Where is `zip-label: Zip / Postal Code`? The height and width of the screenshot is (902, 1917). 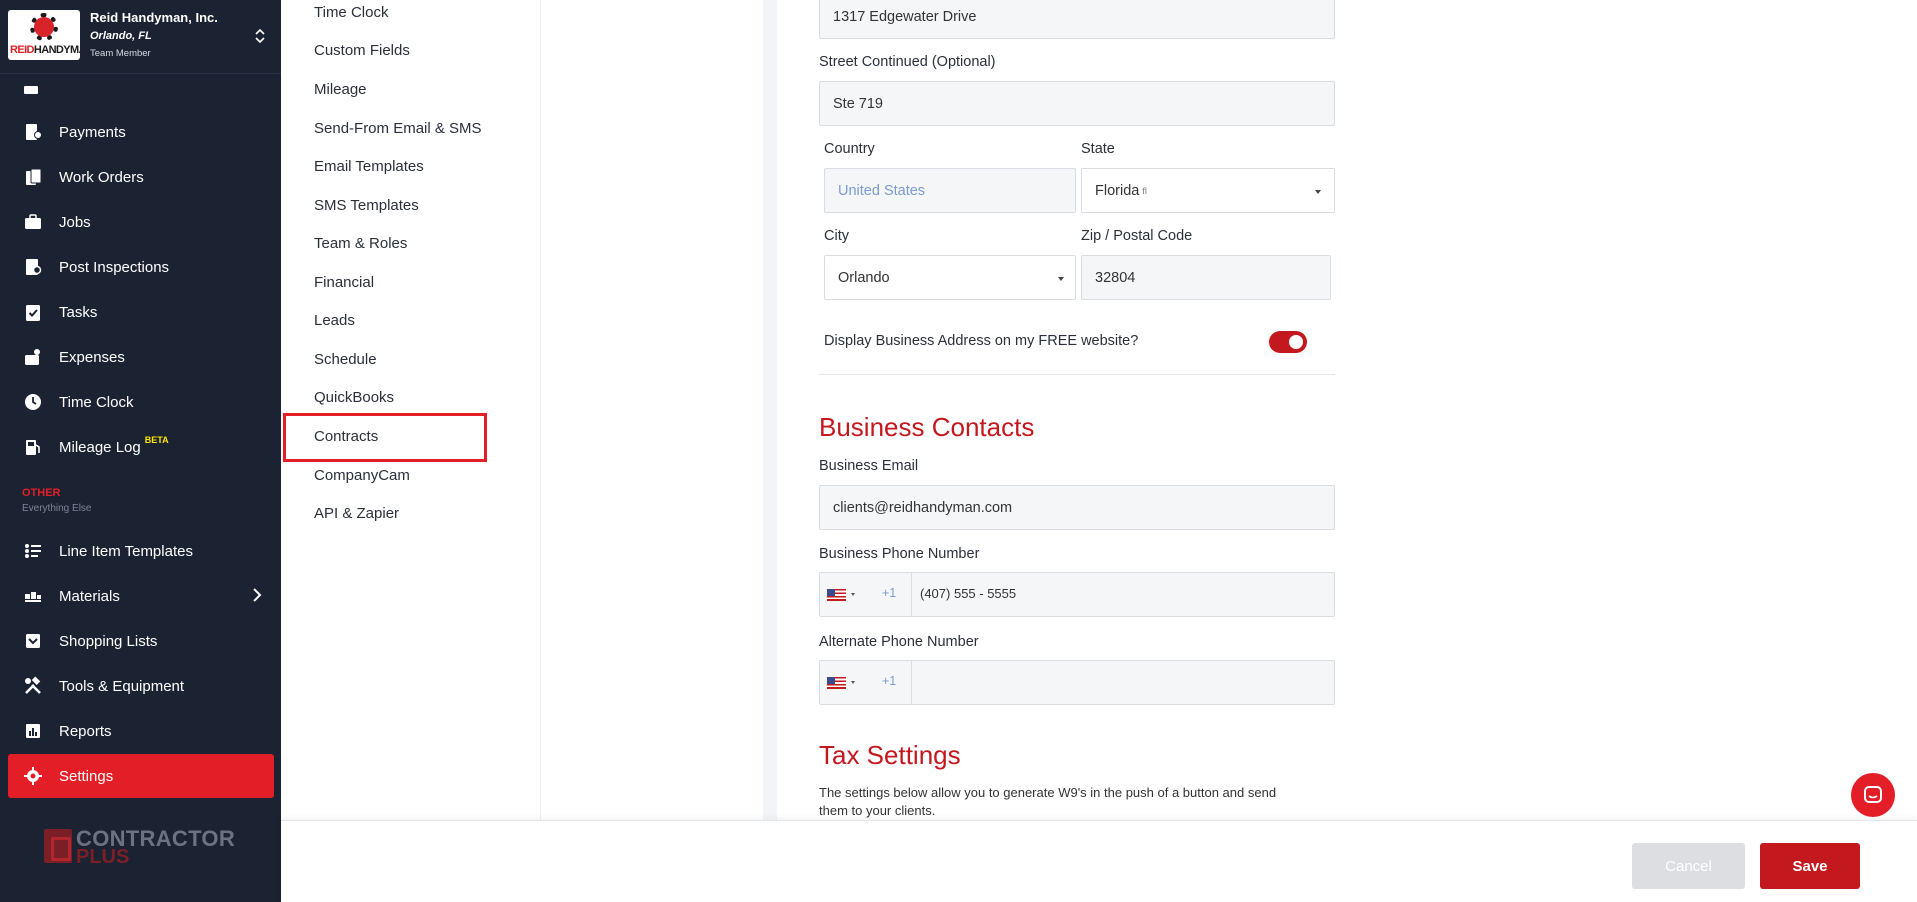
zip-label: Zip / Postal Code is located at coordinates (1137, 236).